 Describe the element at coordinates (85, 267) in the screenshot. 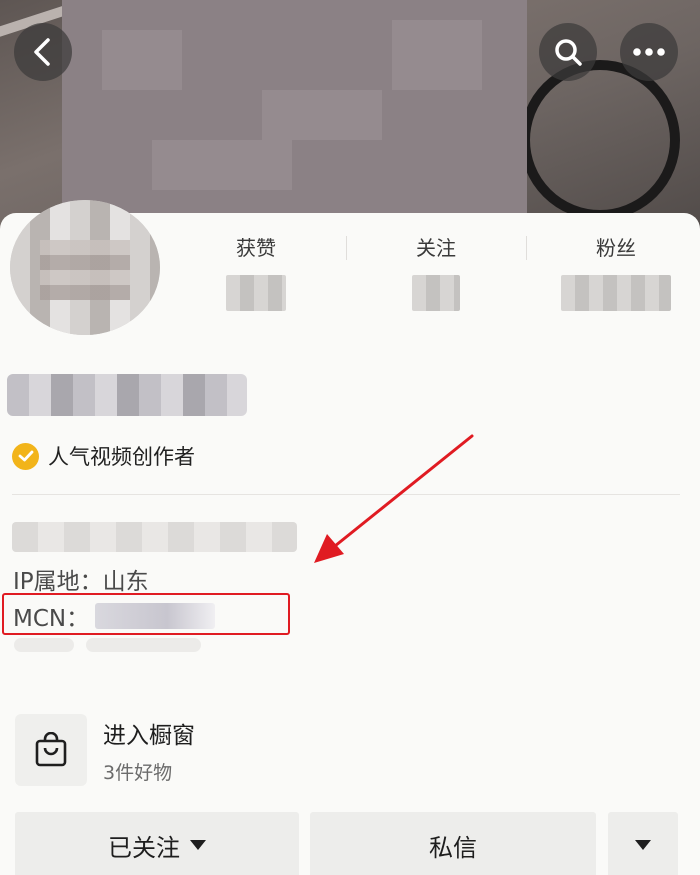

I see `avatar` at that location.